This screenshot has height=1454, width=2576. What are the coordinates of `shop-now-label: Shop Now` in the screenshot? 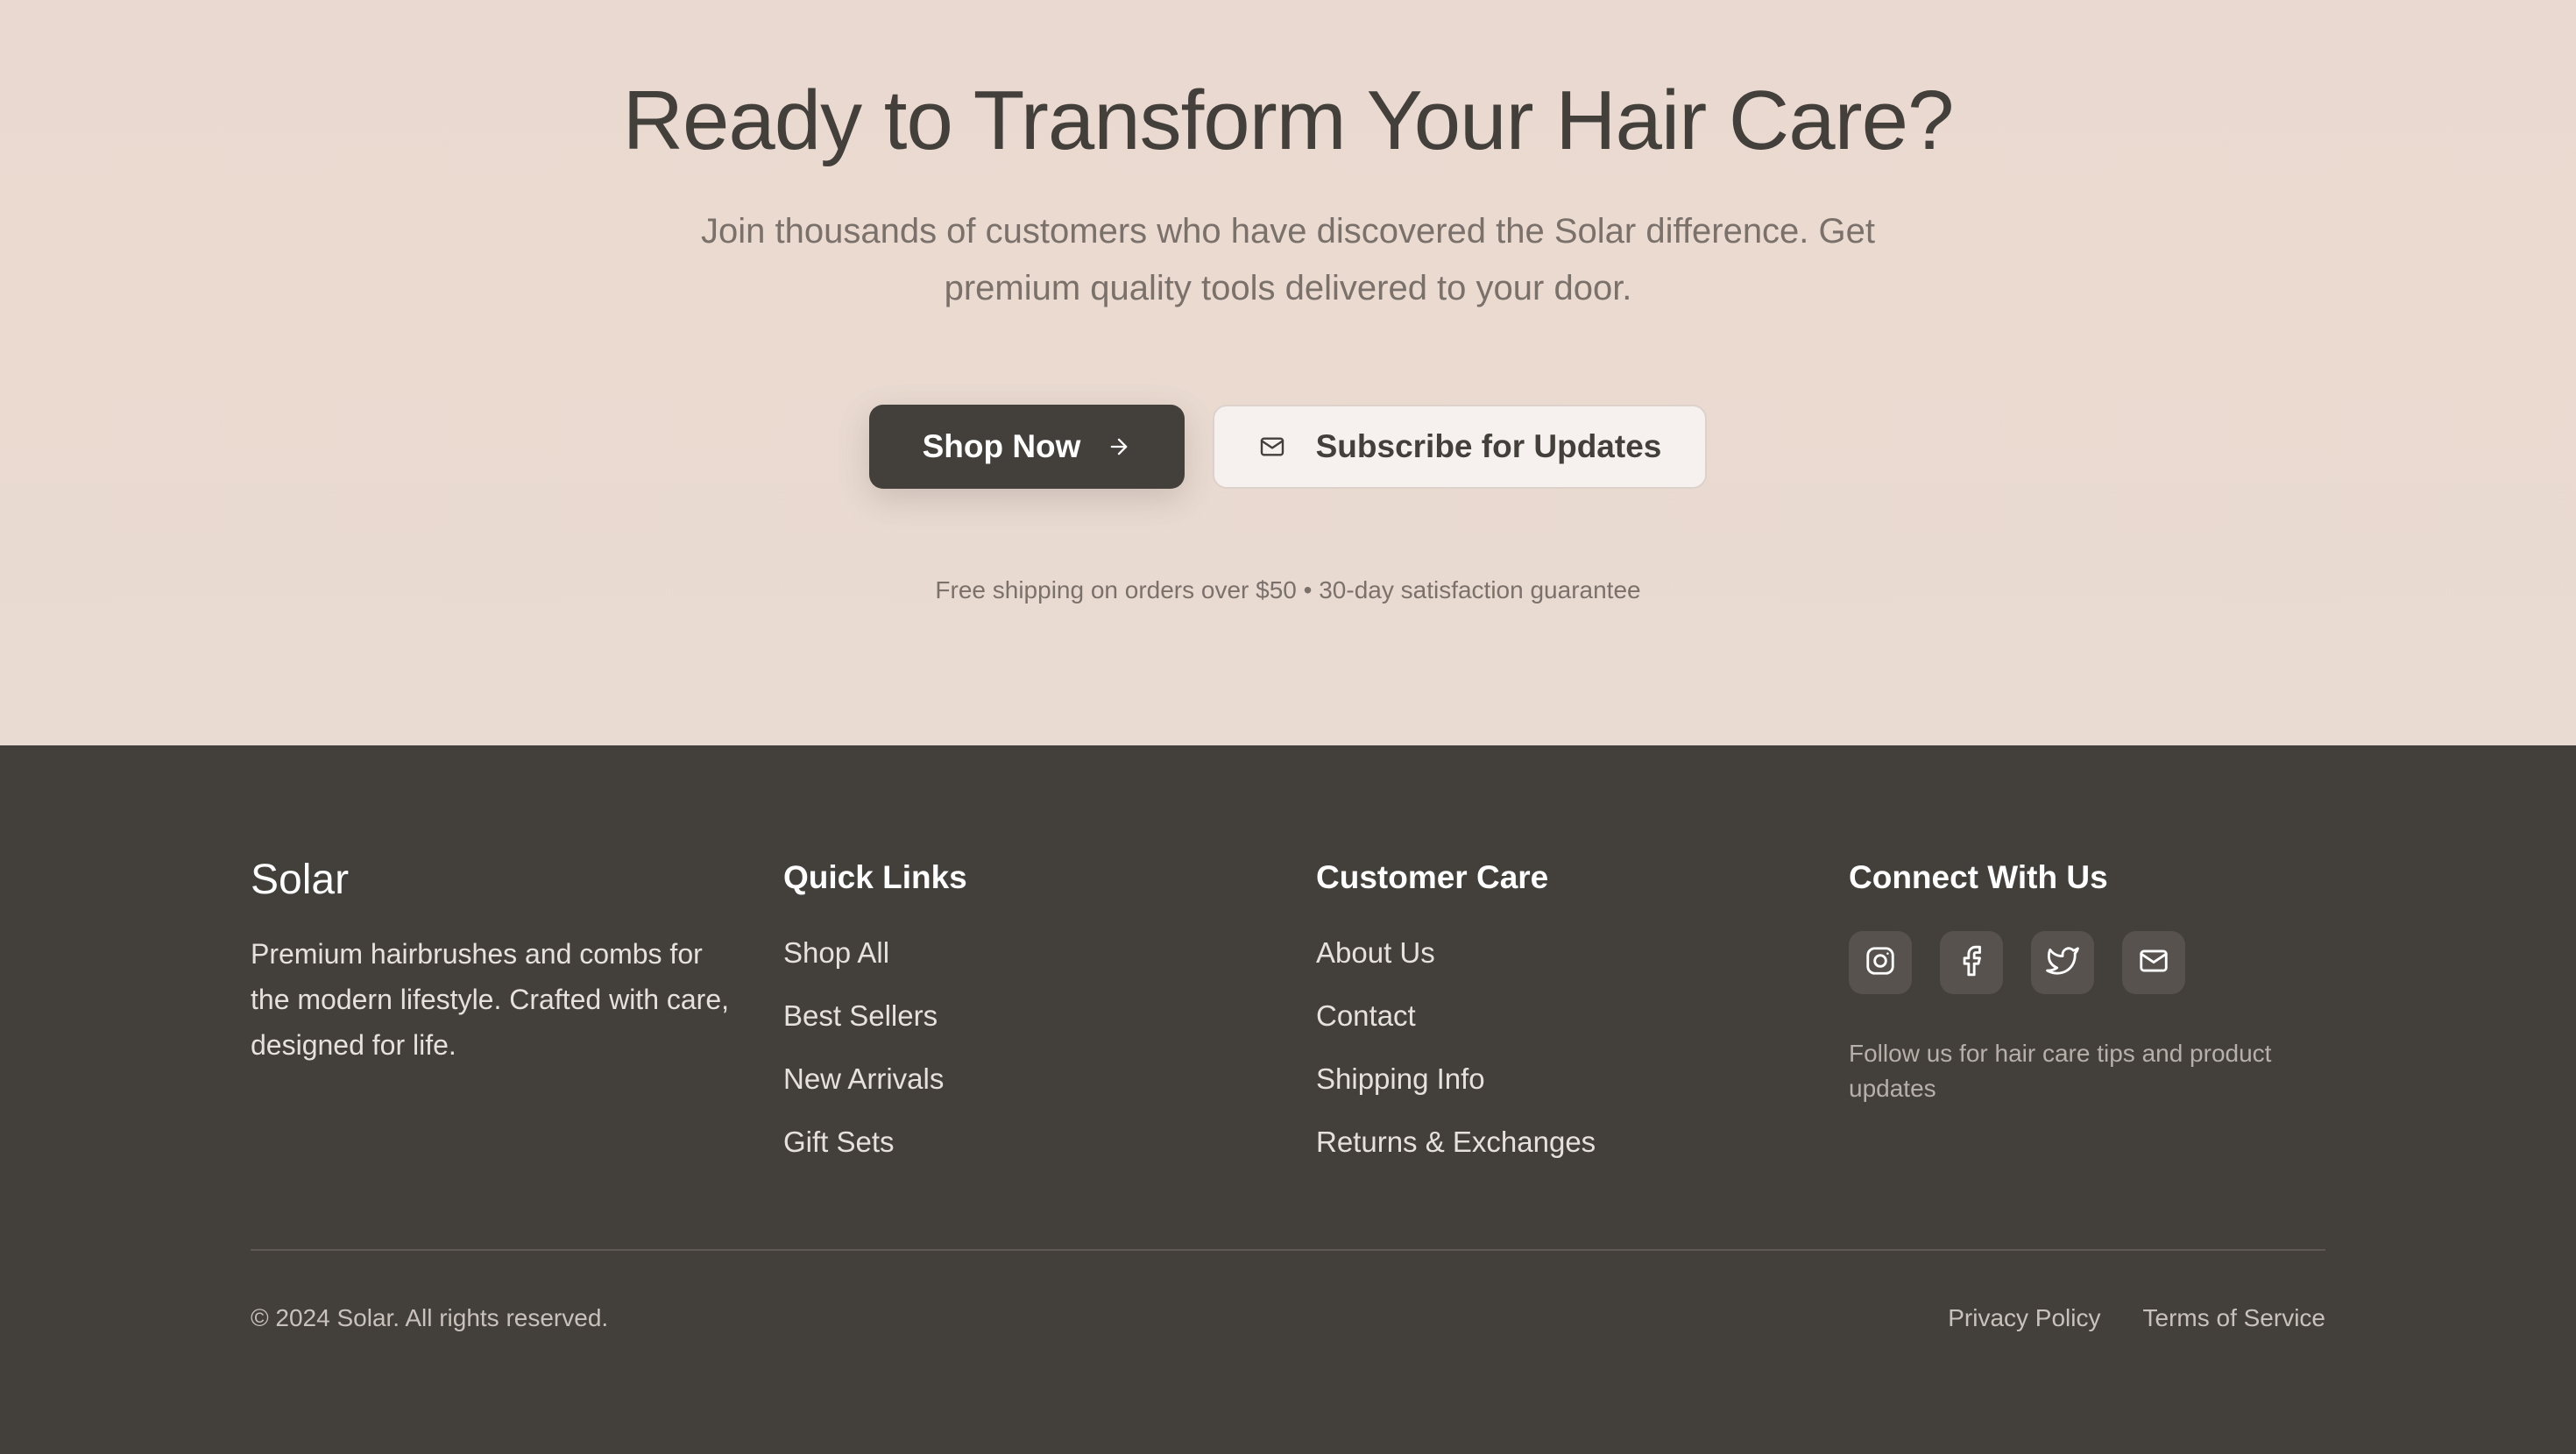 It's located at (1001, 446).